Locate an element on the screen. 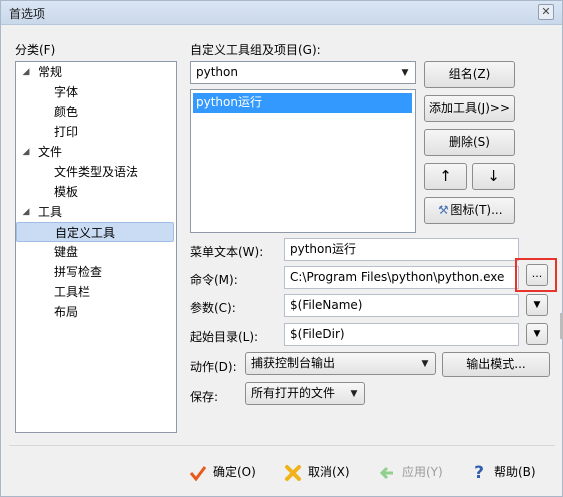  action-value: 捕获控制台输出 is located at coordinates (293, 363).